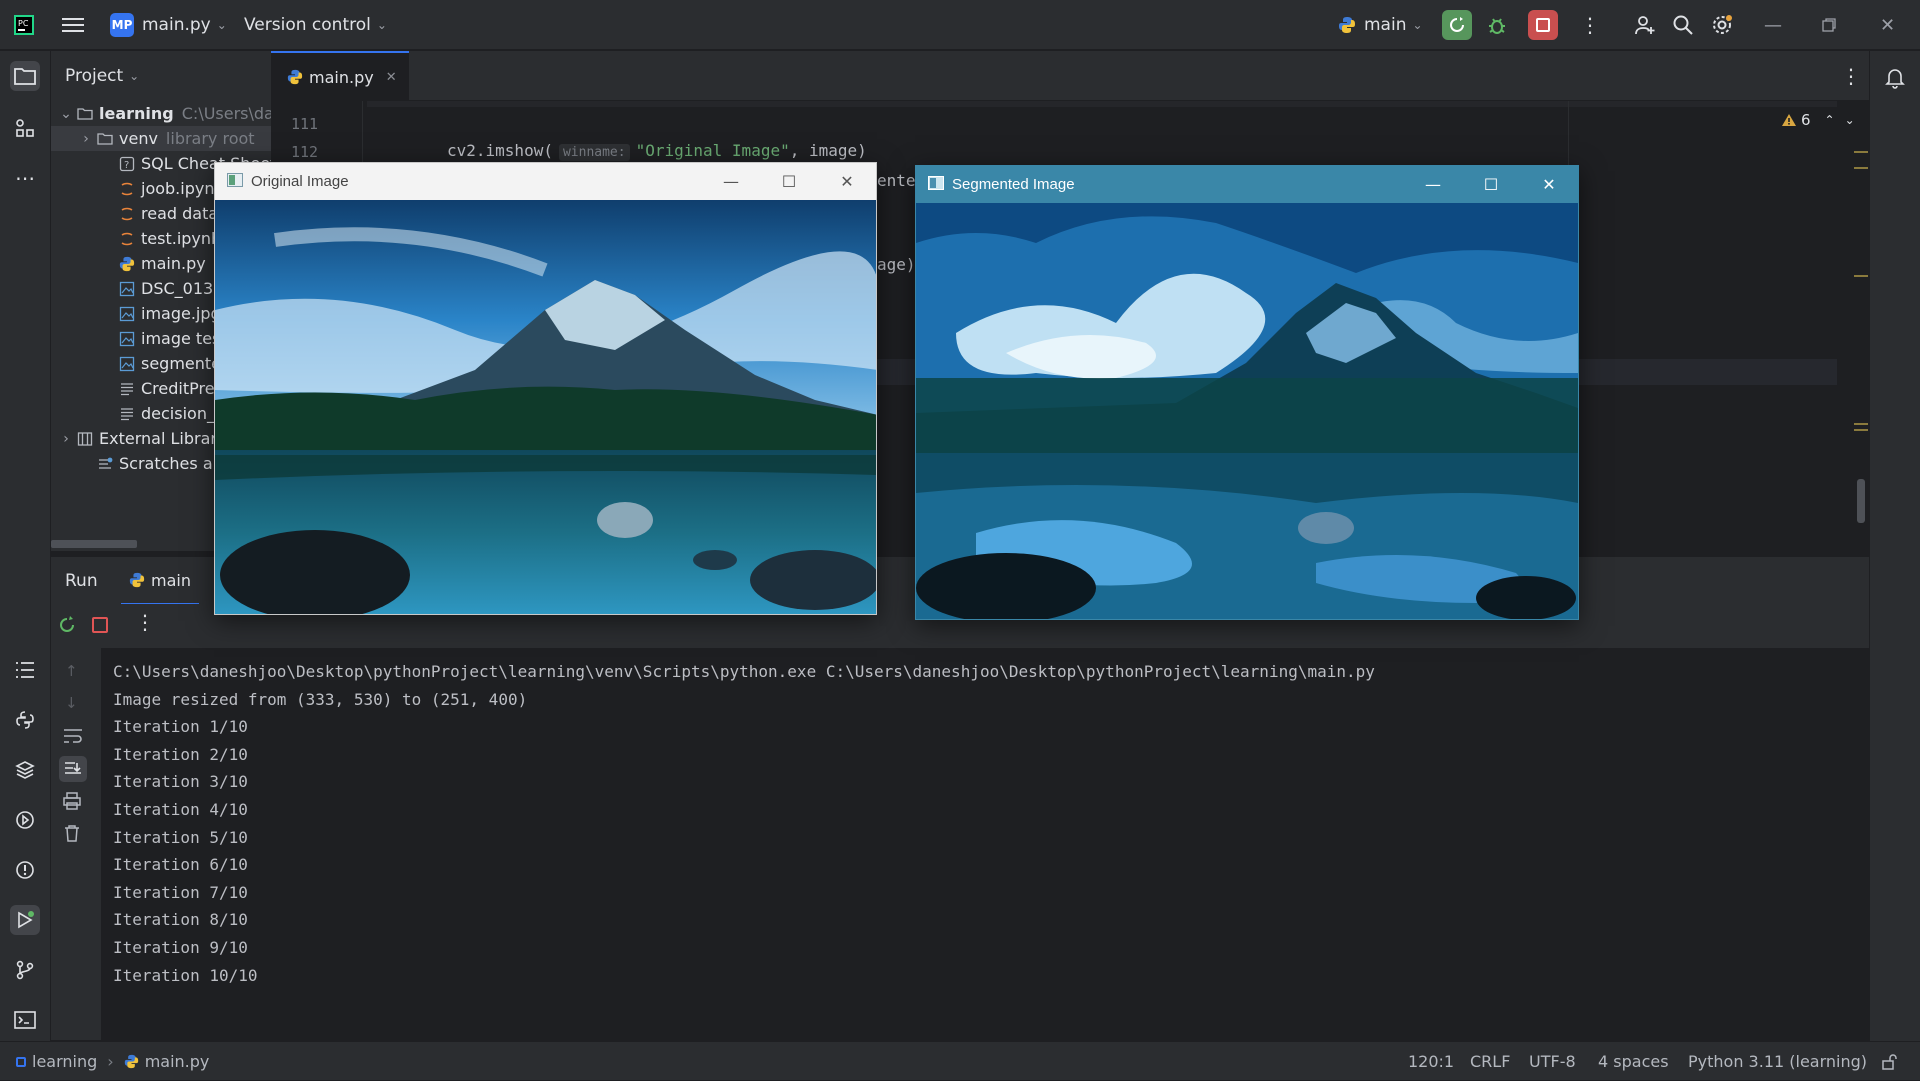 The width and height of the screenshot is (1920, 1081). Describe the element at coordinates (1777, 1061) in the screenshot. I see `python-interpreter: Python 3.11 (learning)` at that location.